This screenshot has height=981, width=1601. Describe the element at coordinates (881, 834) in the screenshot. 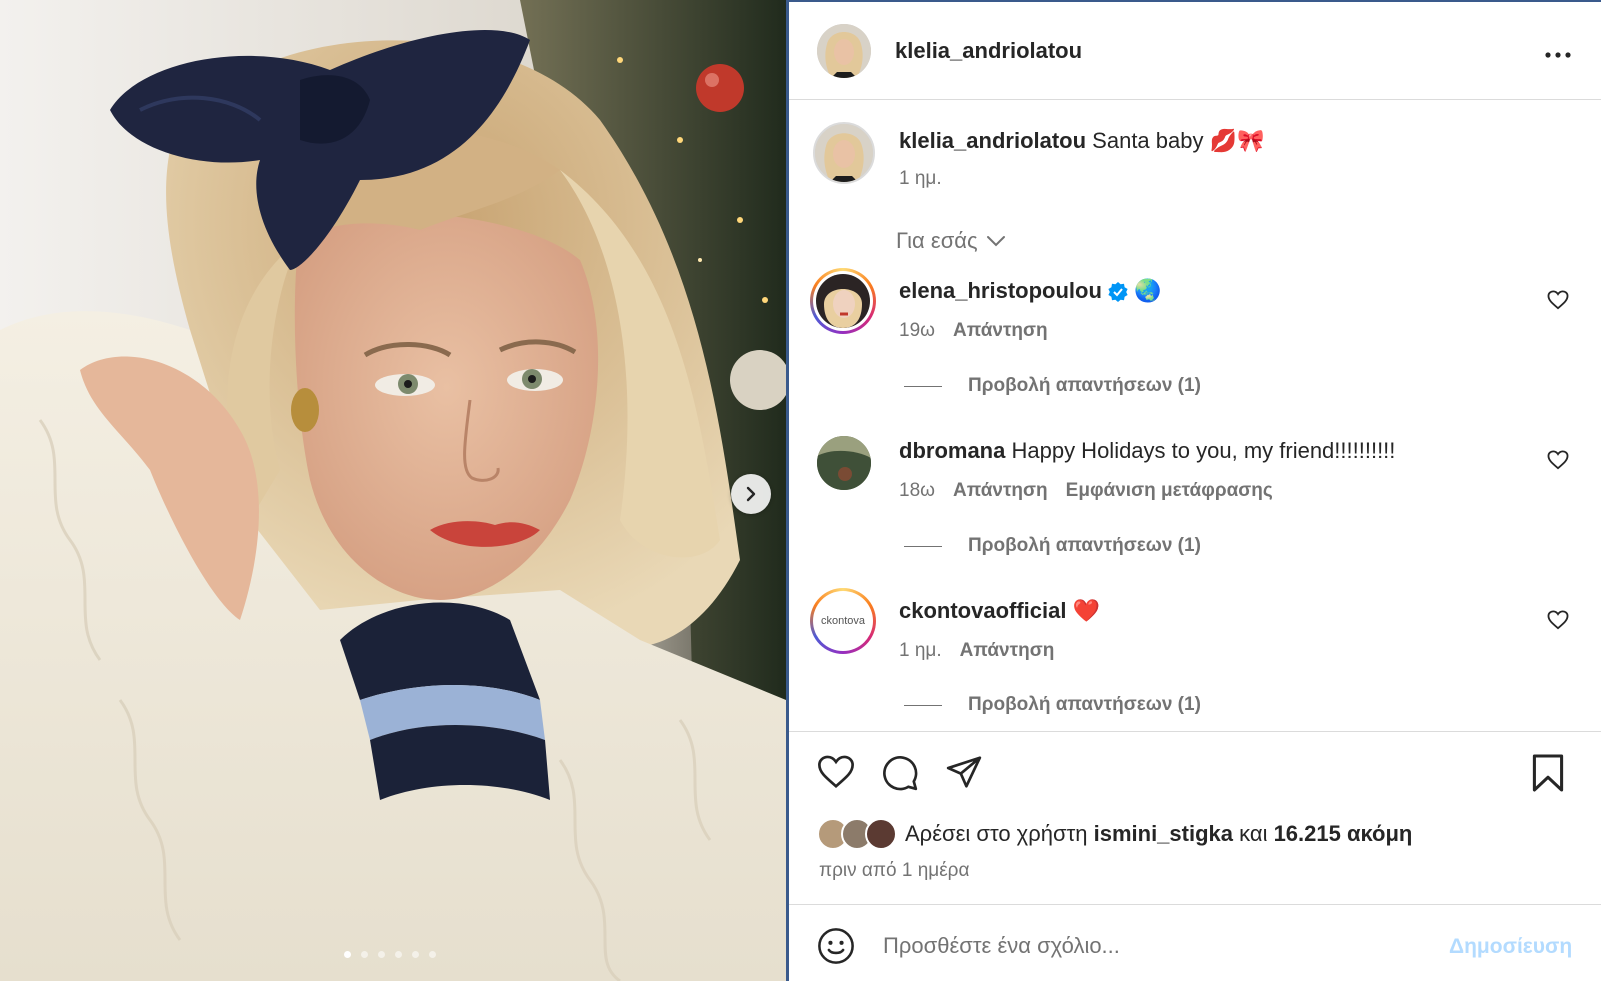

I see `liker-avatar` at that location.